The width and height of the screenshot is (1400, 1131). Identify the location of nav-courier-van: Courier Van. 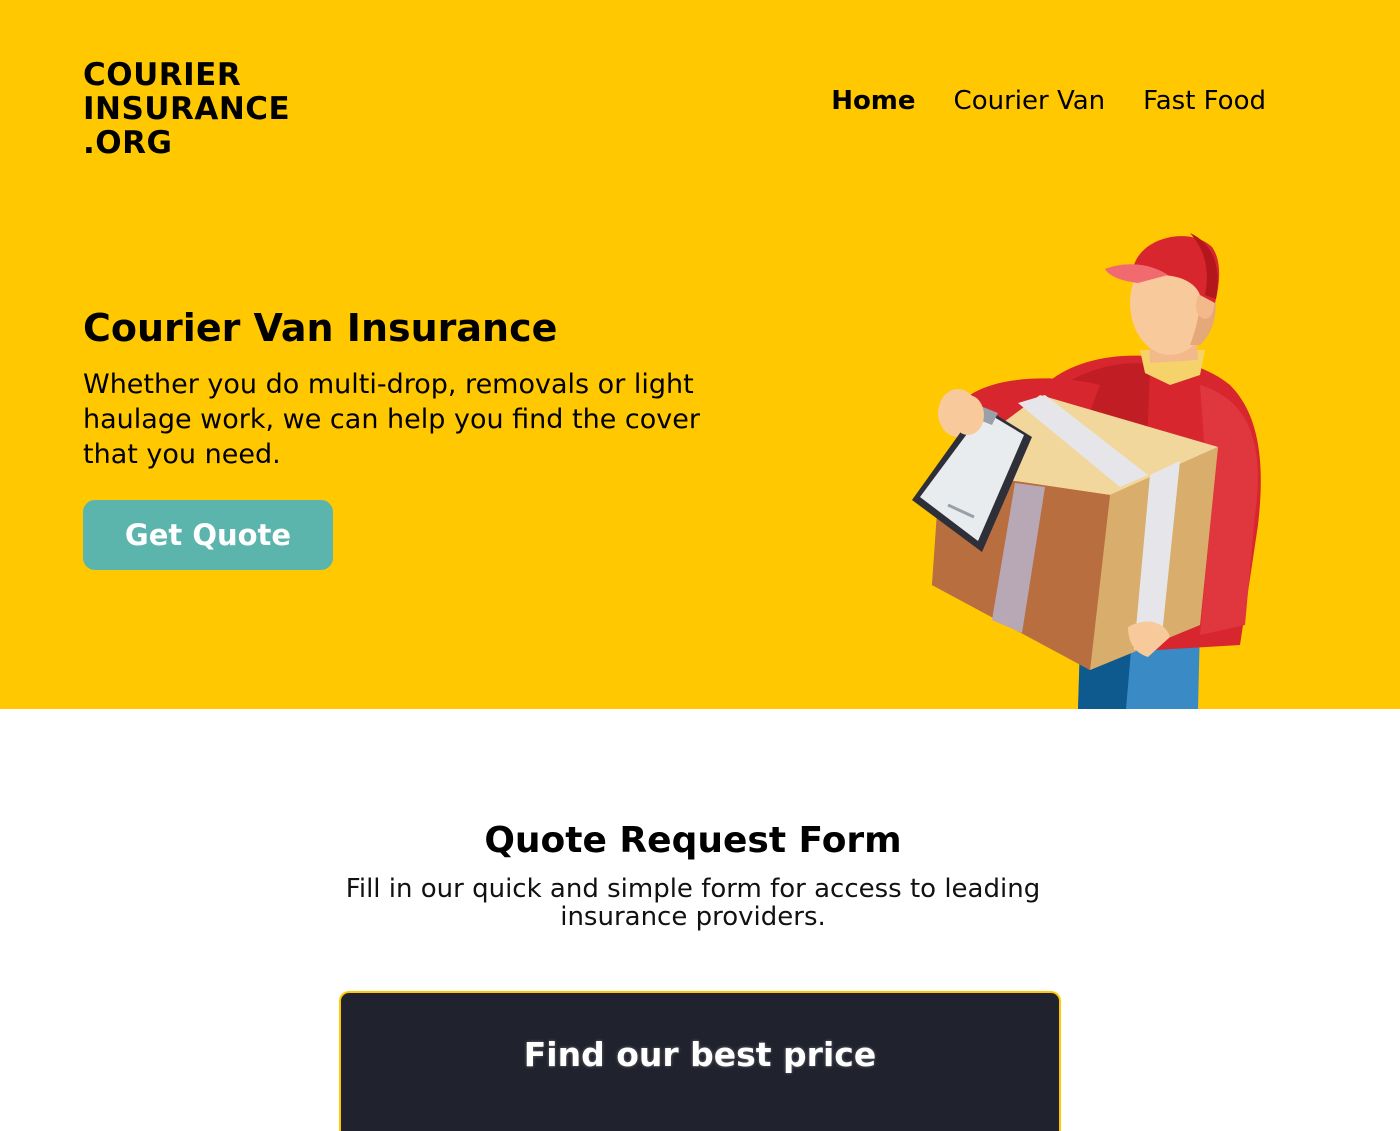
(1030, 101).